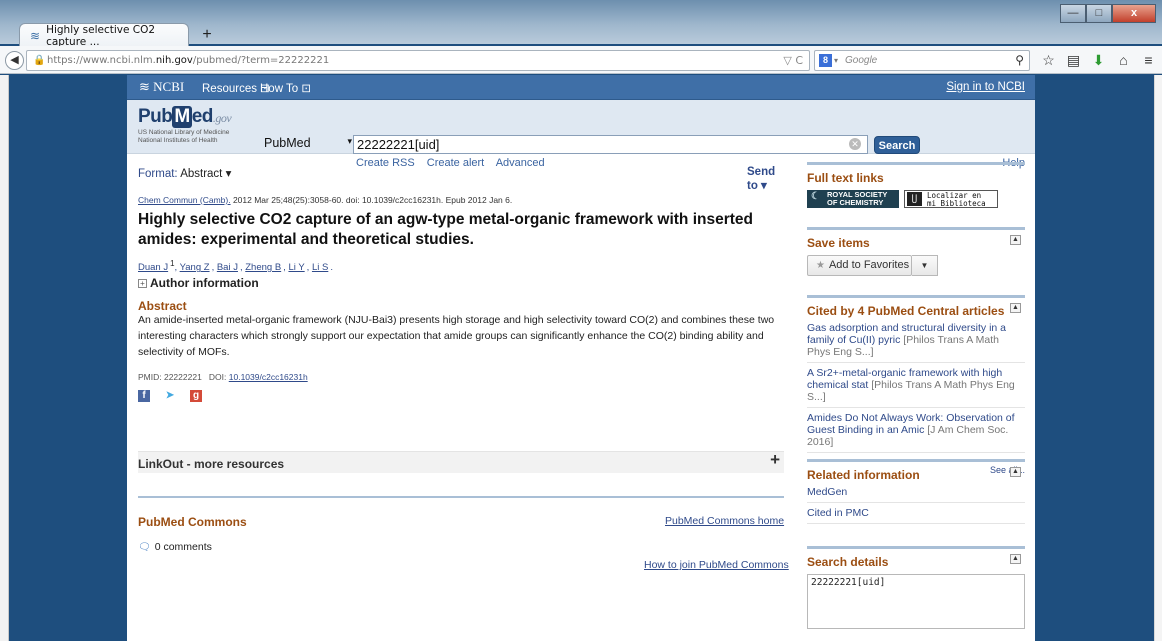 The image size is (1162, 641). Describe the element at coordinates (922, 60) in the screenshot. I see `browser-search-input: 8 ▾ Google ⚲` at that location.